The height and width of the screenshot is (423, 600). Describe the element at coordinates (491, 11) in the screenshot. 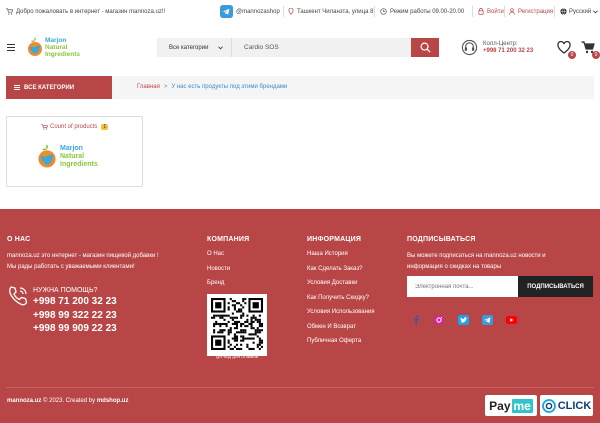

I see `login-link: Войти` at that location.